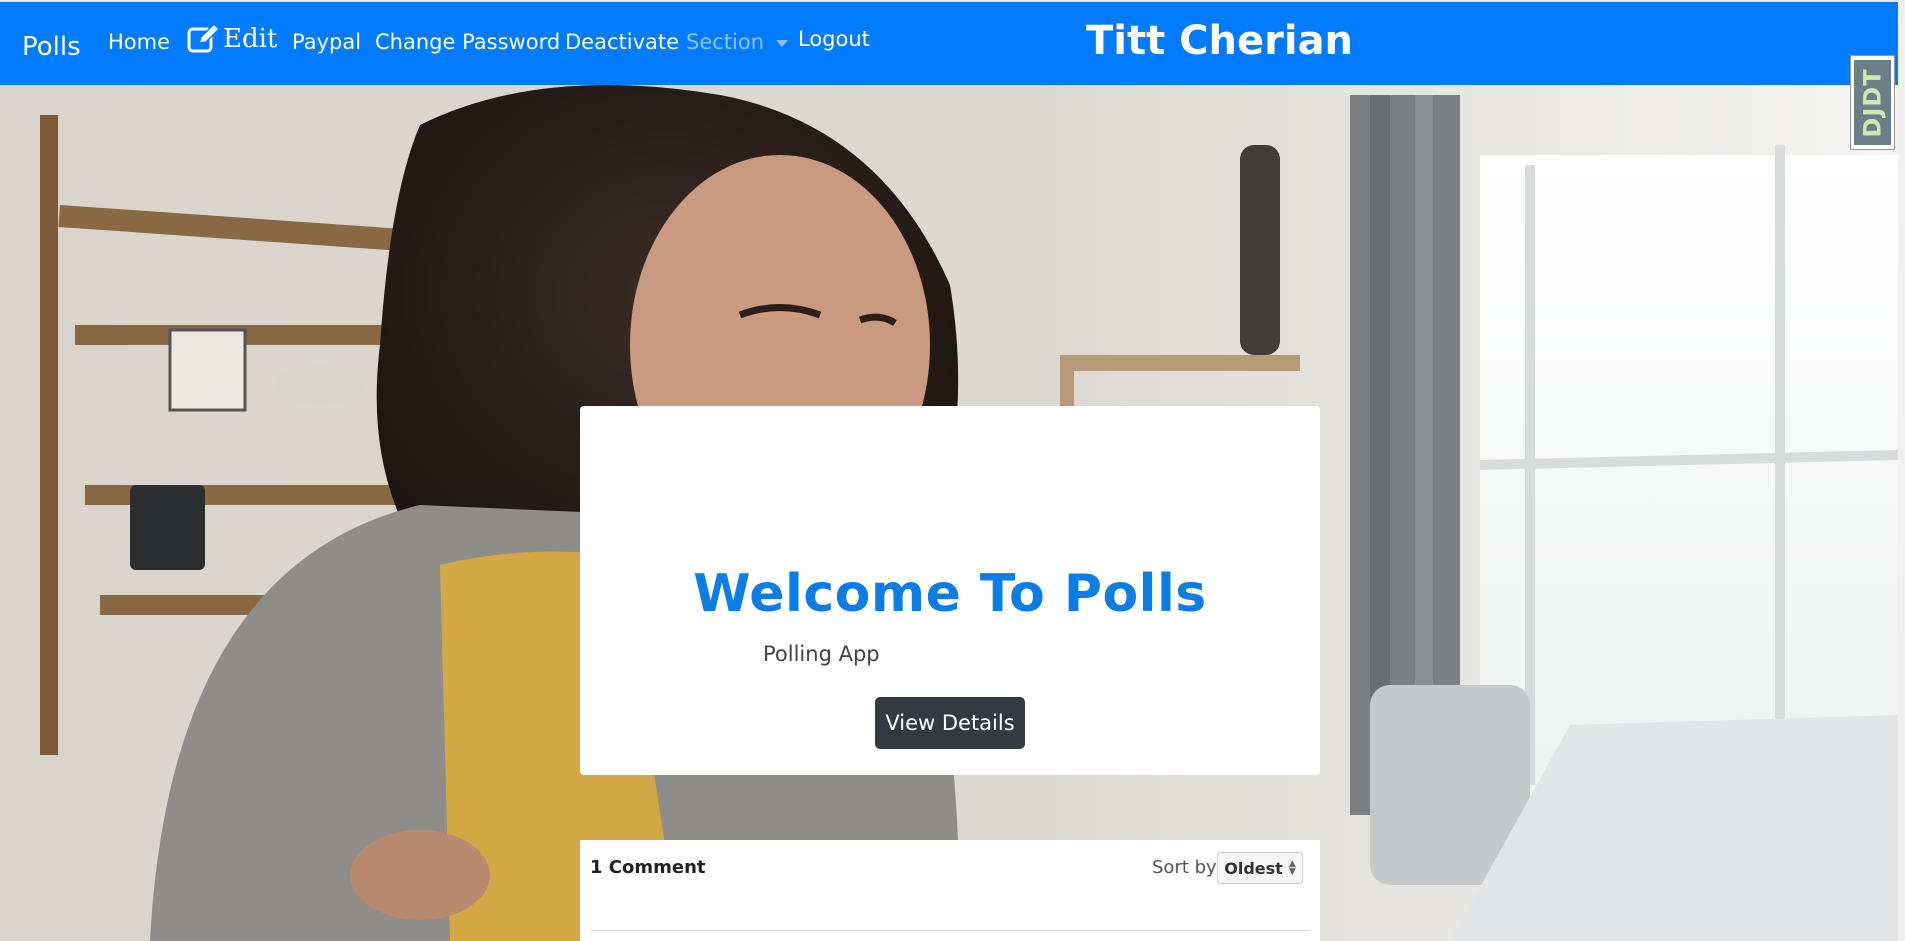 Image resolution: width=1905 pixels, height=941 pixels. I want to click on nav-home: Home, so click(139, 42).